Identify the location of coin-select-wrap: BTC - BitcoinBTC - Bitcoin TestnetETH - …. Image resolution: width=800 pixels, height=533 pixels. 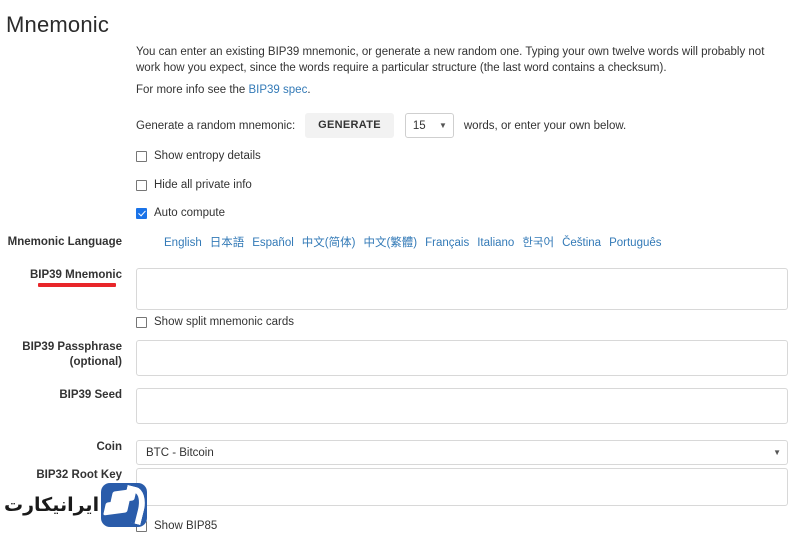
(462, 452).